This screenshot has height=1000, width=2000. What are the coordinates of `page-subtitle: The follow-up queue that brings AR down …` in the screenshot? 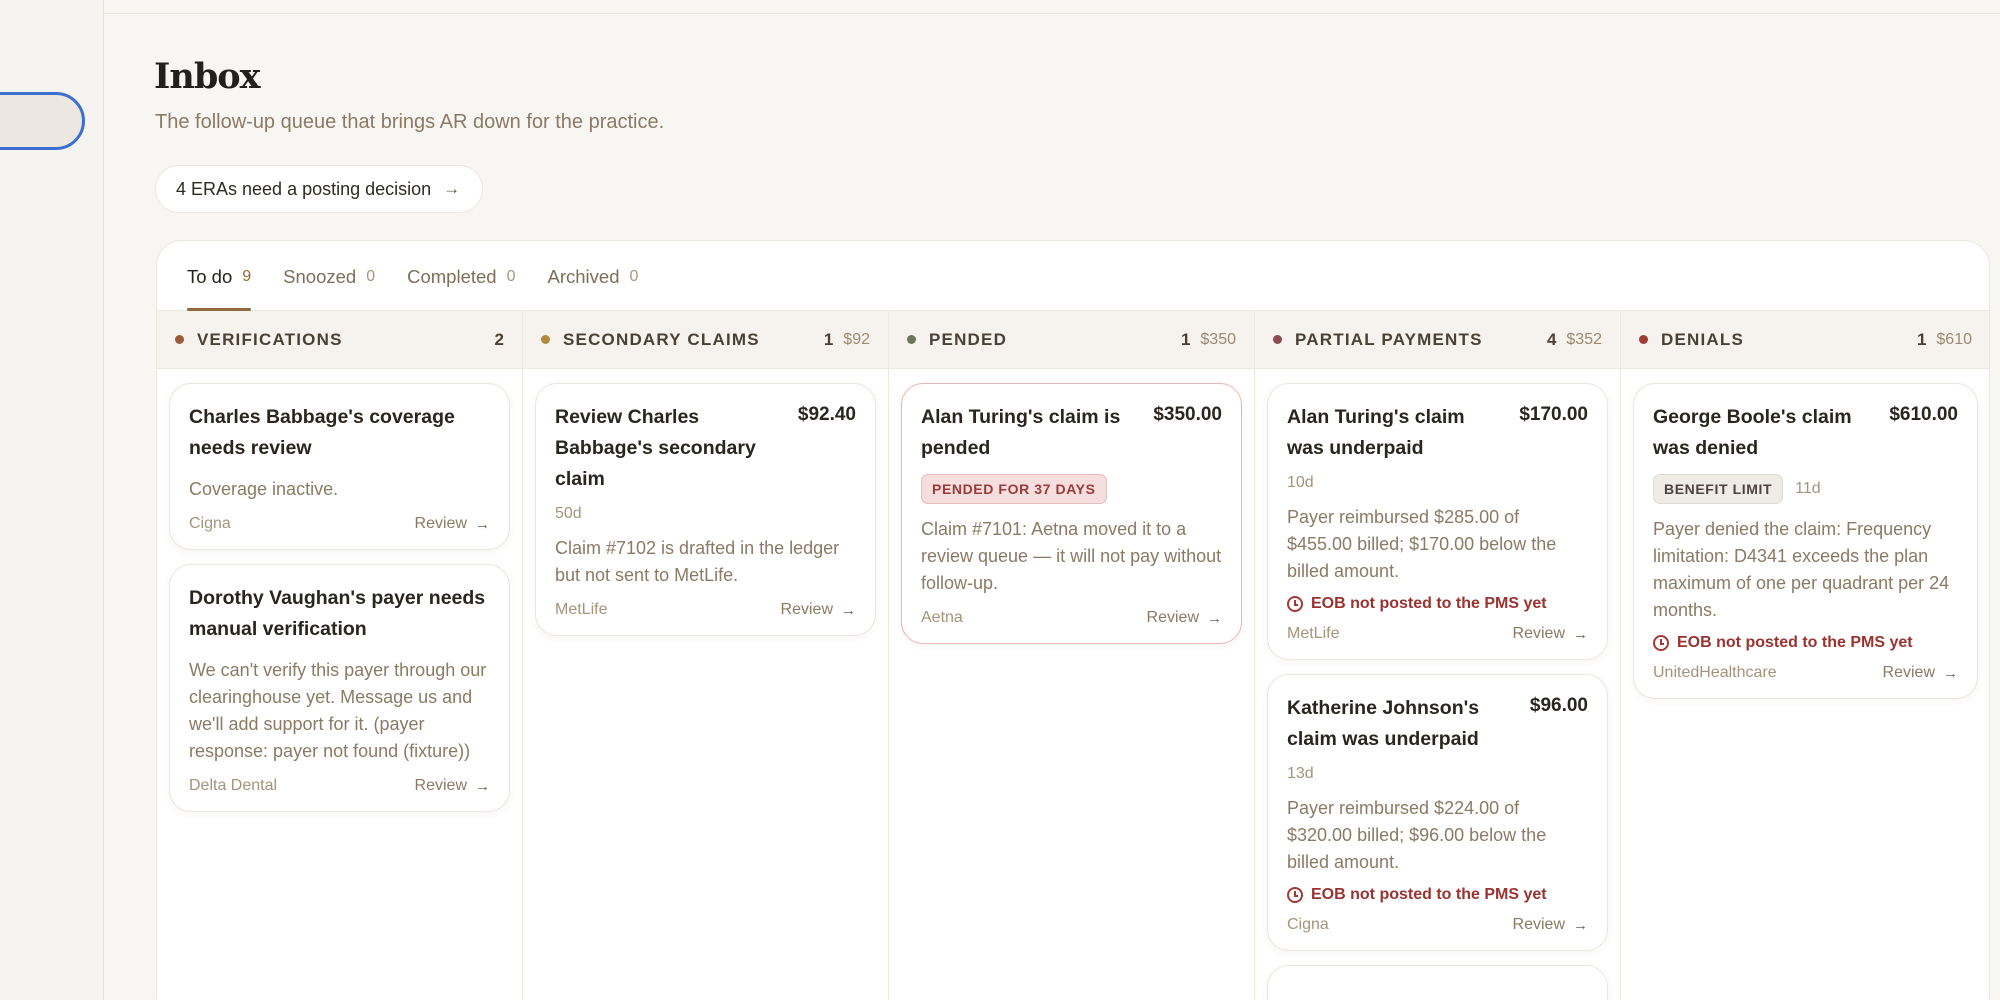 It's located at (410, 122).